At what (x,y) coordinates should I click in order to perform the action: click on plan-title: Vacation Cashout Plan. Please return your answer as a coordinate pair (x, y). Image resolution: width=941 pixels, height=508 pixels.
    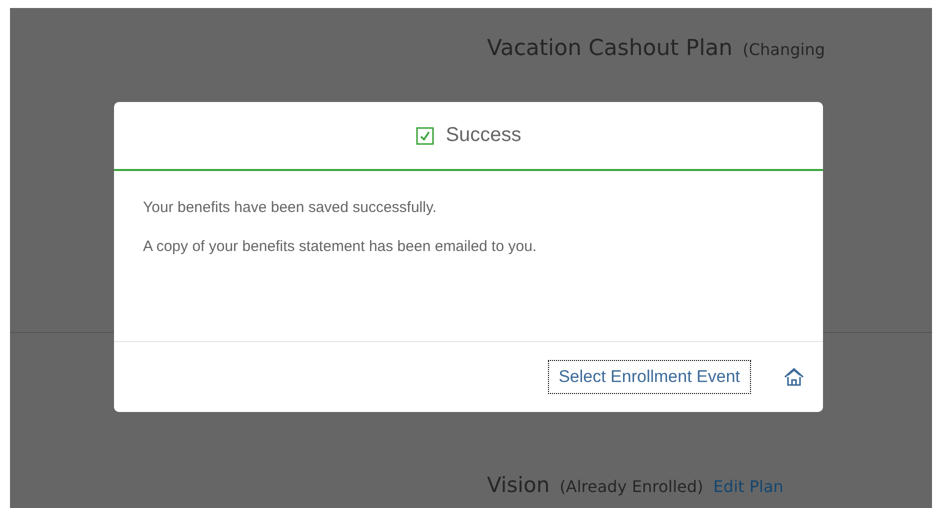
    Looking at the image, I should click on (610, 48).